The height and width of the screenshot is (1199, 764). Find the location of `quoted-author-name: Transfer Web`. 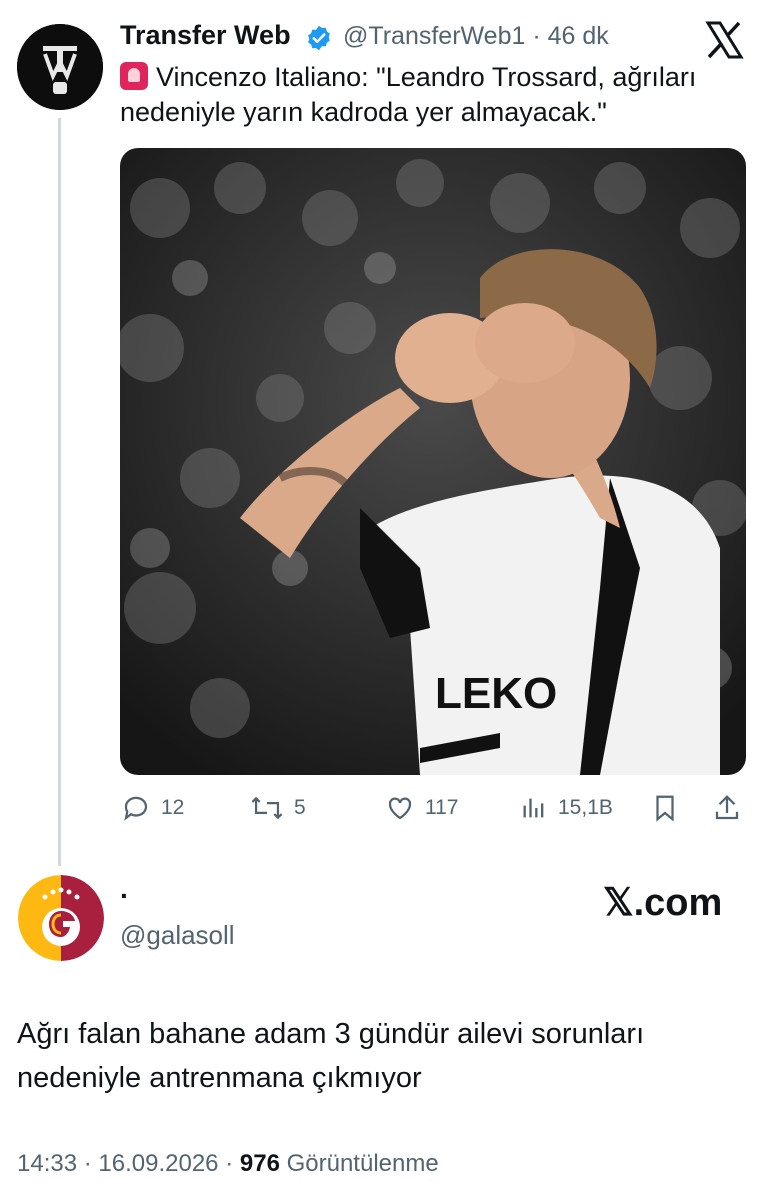

quoted-author-name: Transfer Web is located at coordinates (205, 35).